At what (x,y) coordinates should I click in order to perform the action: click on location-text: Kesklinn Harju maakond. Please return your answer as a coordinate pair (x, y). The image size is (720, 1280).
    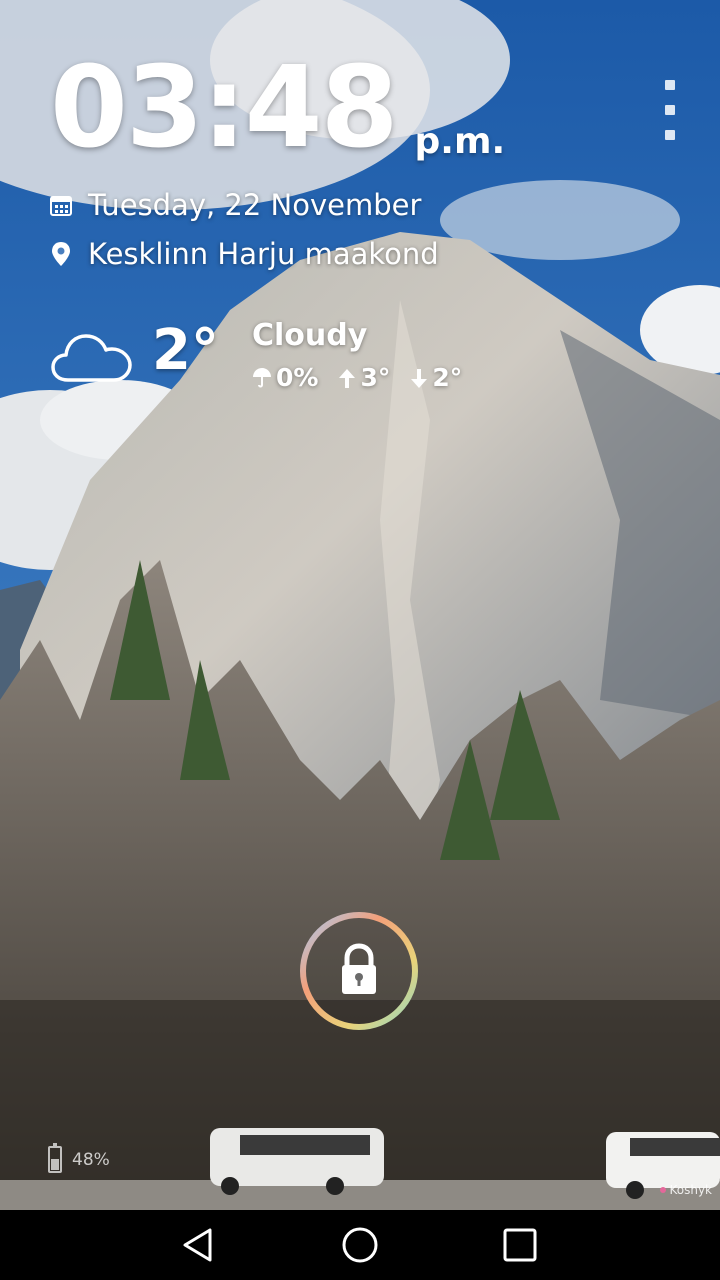
    Looking at the image, I should click on (263, 254).